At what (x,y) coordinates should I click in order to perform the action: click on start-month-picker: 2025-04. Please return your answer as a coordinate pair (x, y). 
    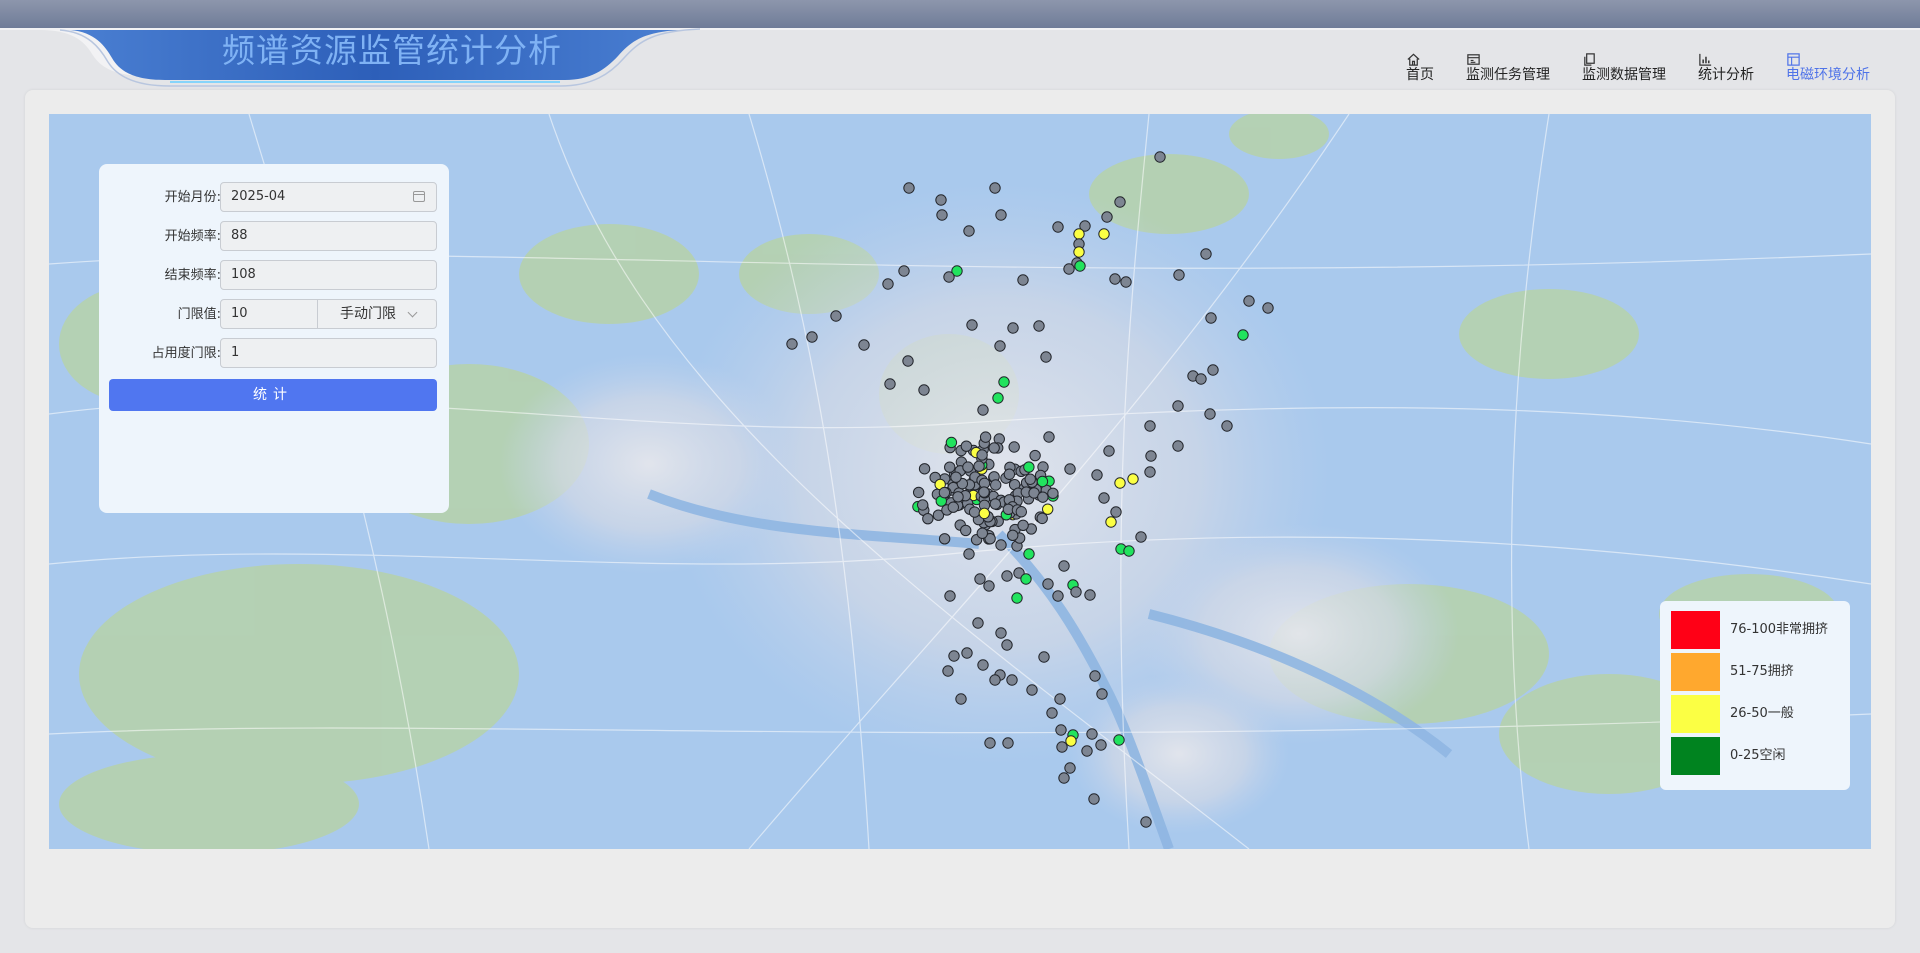
    Looking at the image, I should click on (328, 197).